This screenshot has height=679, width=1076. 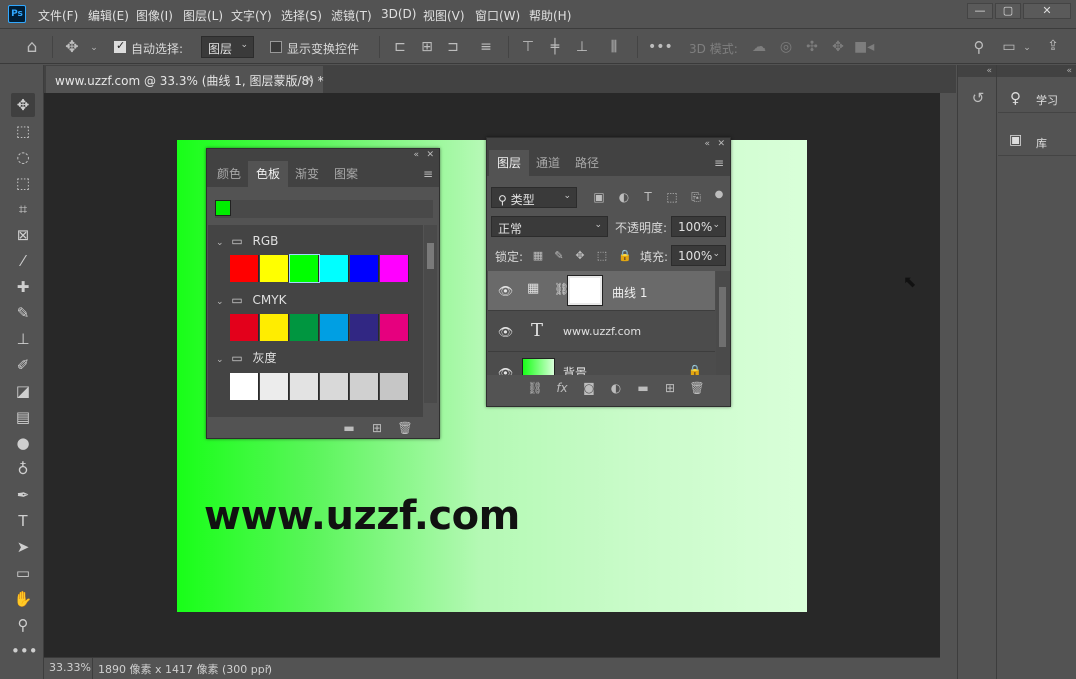 What do you see at coordinates (227, 47) in the screenshot?
I see `auto-select-dropdown: 图层 ⌄` at bounding box center [227, 47].